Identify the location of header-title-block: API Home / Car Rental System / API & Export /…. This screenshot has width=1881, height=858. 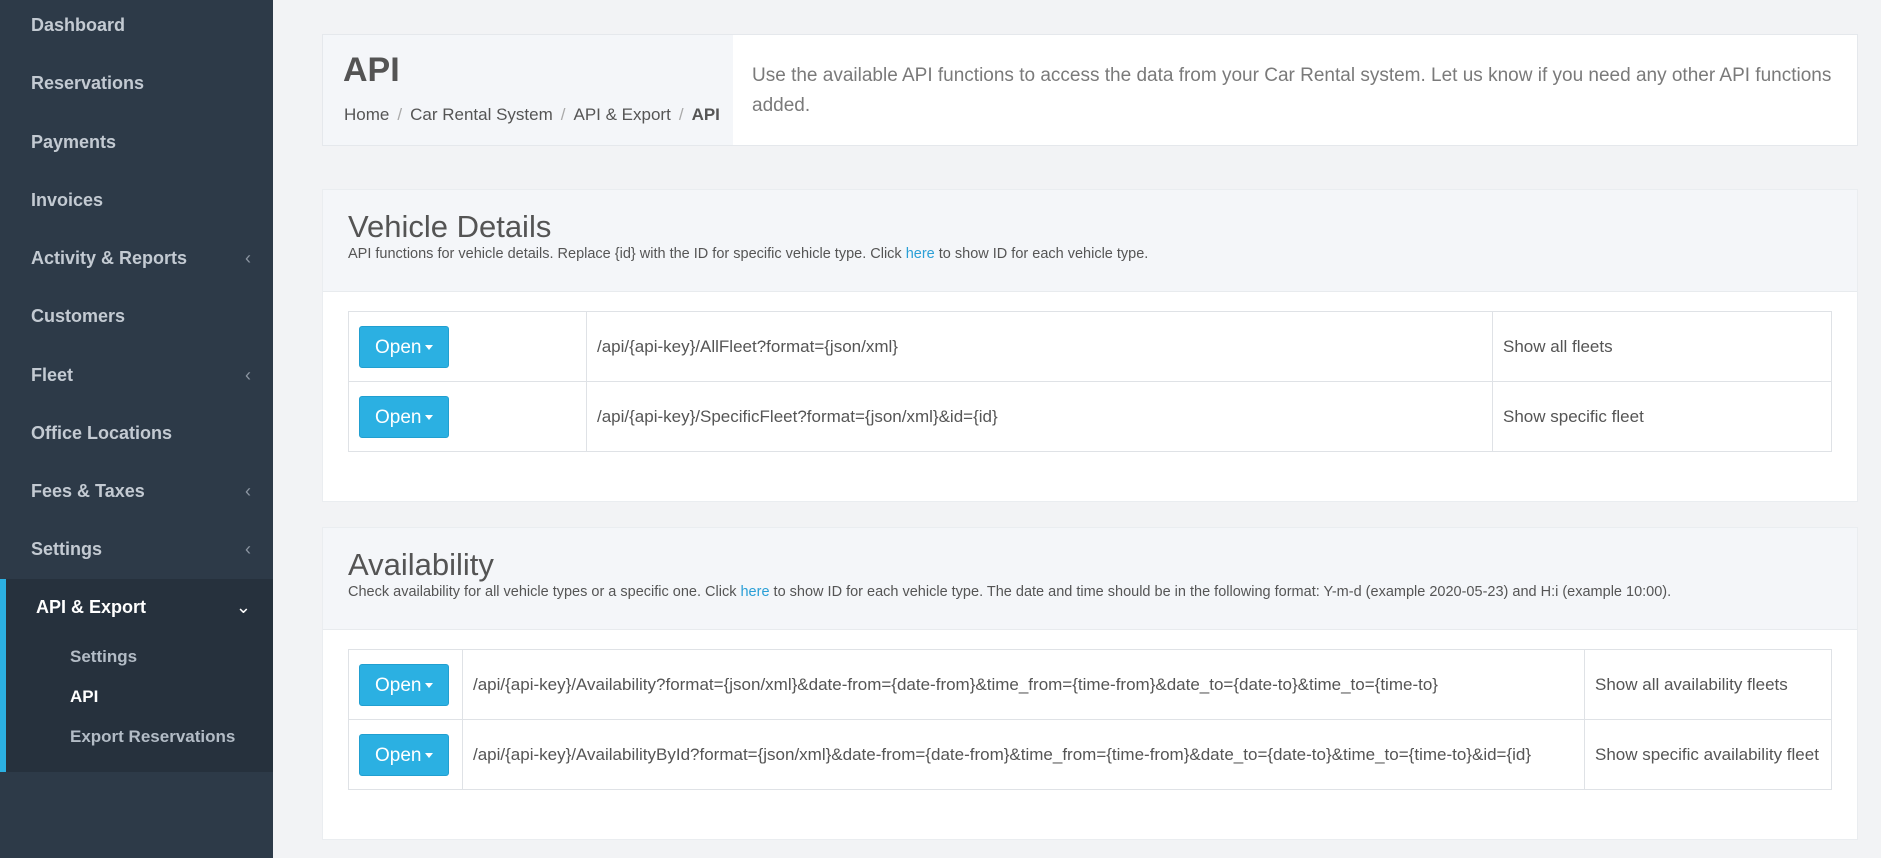
(528, 90).